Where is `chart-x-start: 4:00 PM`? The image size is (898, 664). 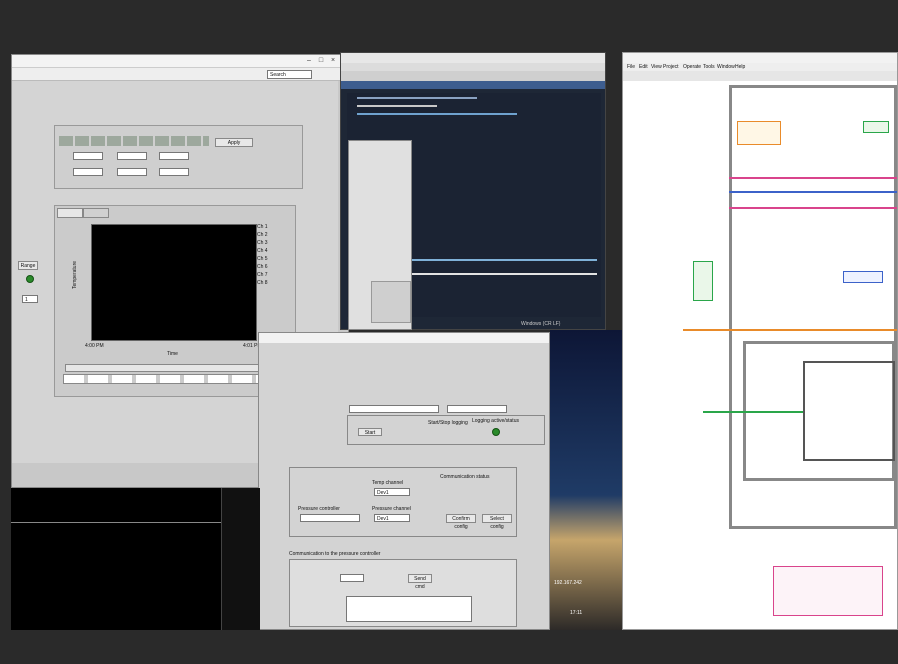
chart-x-start: 4:00 PM is located at coordinates (94, 346).